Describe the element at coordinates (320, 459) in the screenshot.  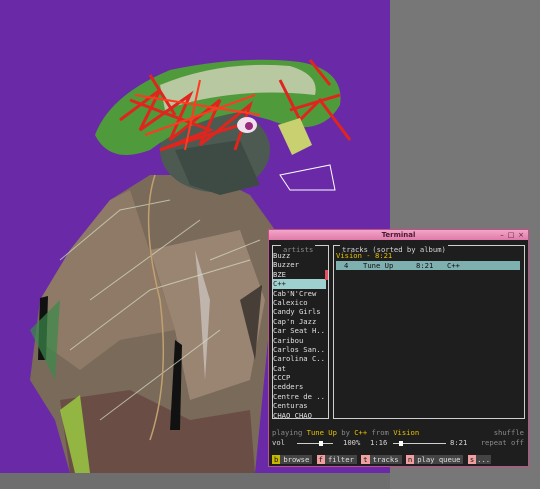
I see `key-hint: f` at that location.